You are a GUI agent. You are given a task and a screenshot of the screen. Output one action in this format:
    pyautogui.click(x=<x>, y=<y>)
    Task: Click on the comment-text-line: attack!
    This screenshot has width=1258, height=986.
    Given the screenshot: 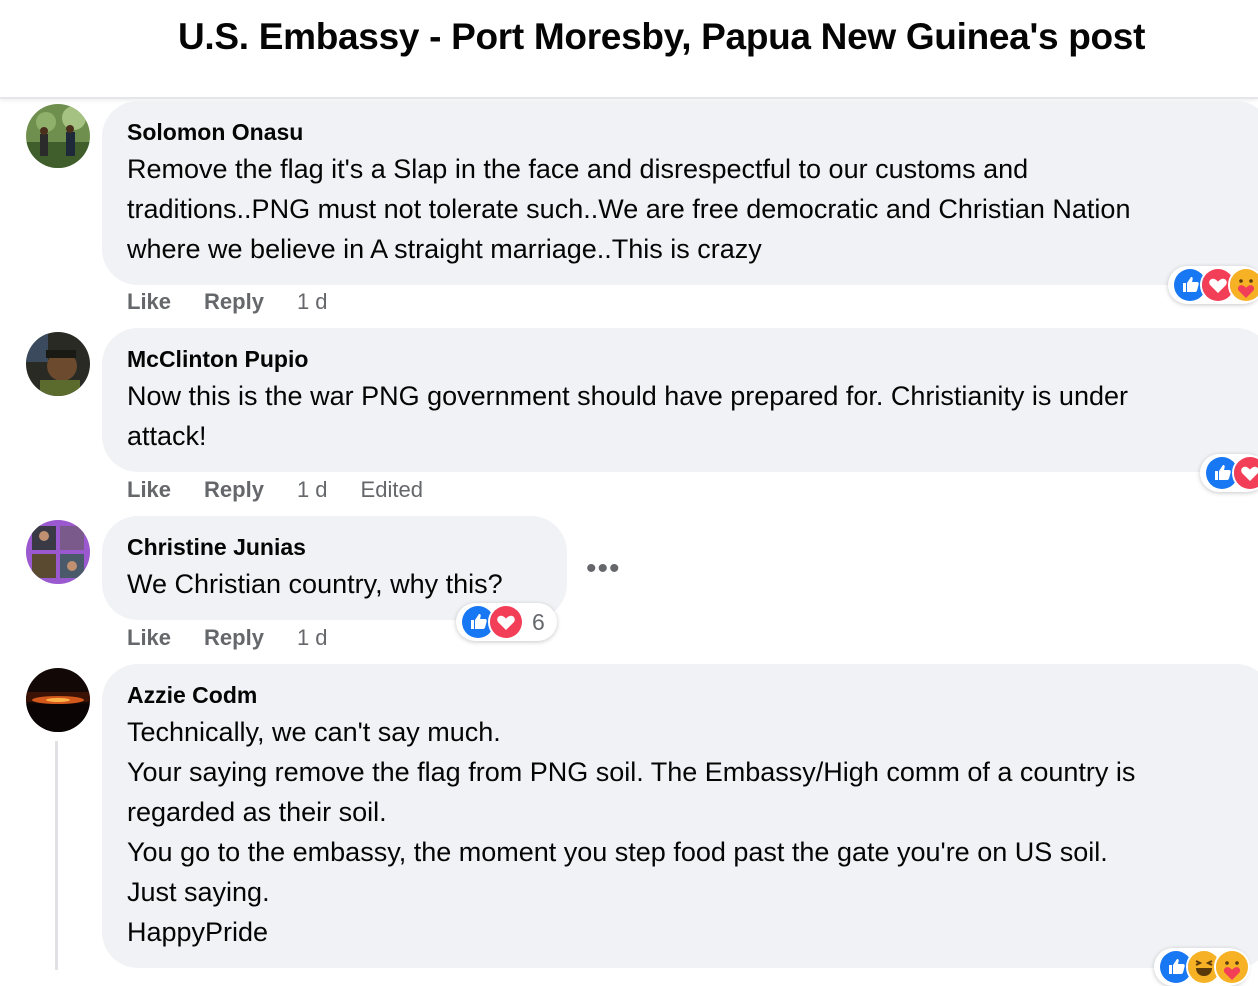 What is the action you would take?
    pyautogui.click(x=167, y=436)
    